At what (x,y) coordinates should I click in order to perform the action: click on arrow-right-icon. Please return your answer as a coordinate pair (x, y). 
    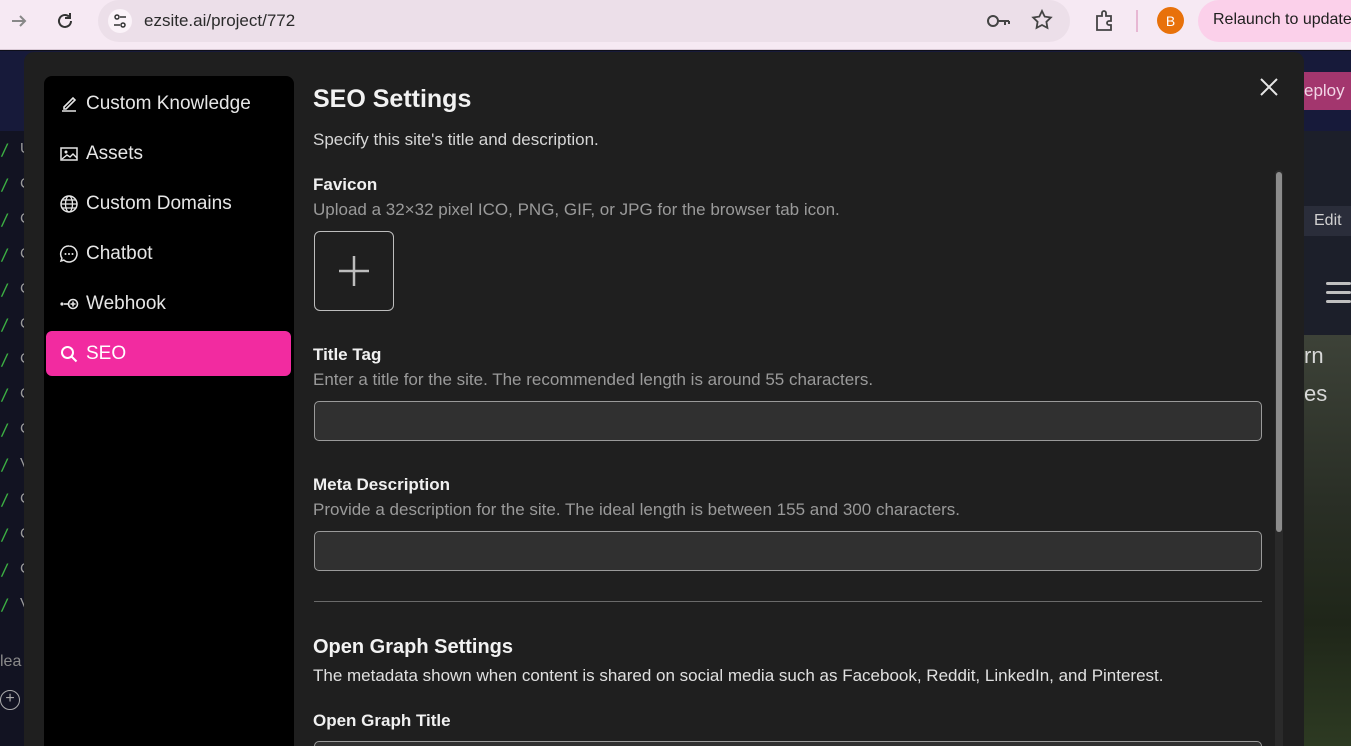
    Looking at the image, I should click on (19, 21).